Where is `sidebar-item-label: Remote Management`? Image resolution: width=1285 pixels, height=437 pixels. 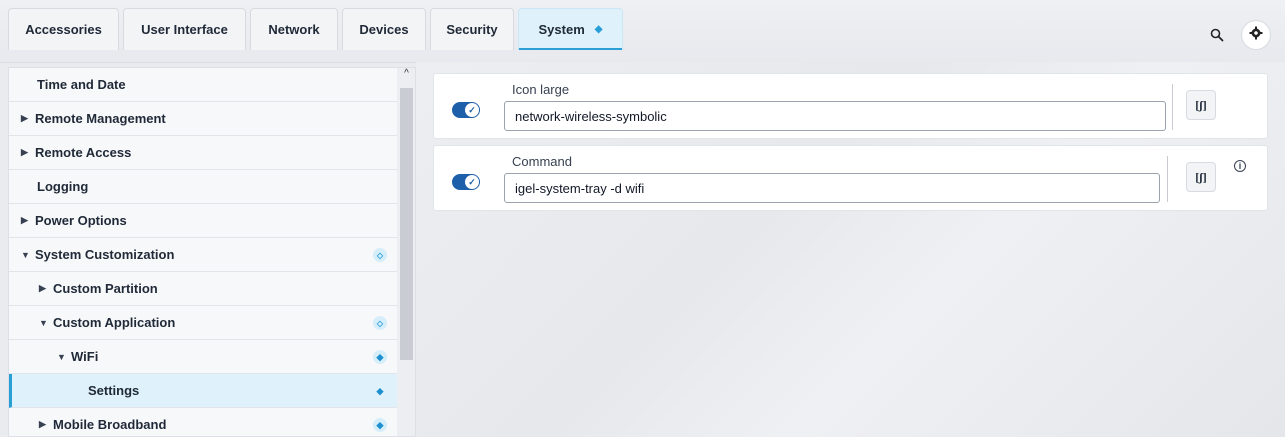 sidebar-item-label: Remote Management is located at coordinates (100, 118).